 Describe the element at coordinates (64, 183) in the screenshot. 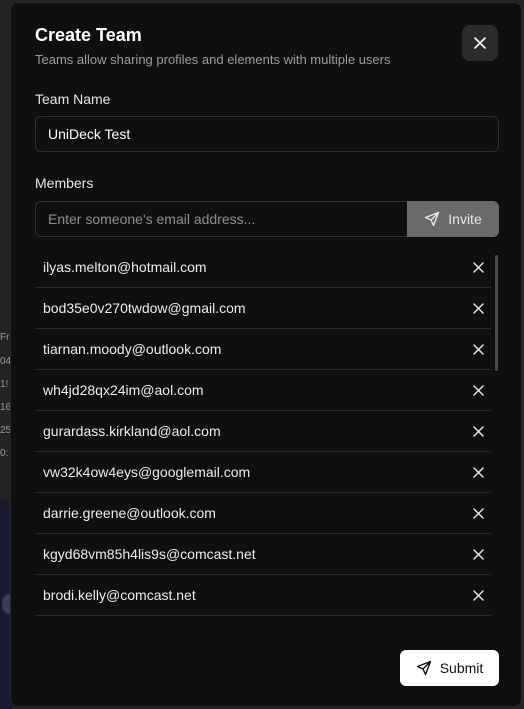

I see `members-label: Members` at that location.